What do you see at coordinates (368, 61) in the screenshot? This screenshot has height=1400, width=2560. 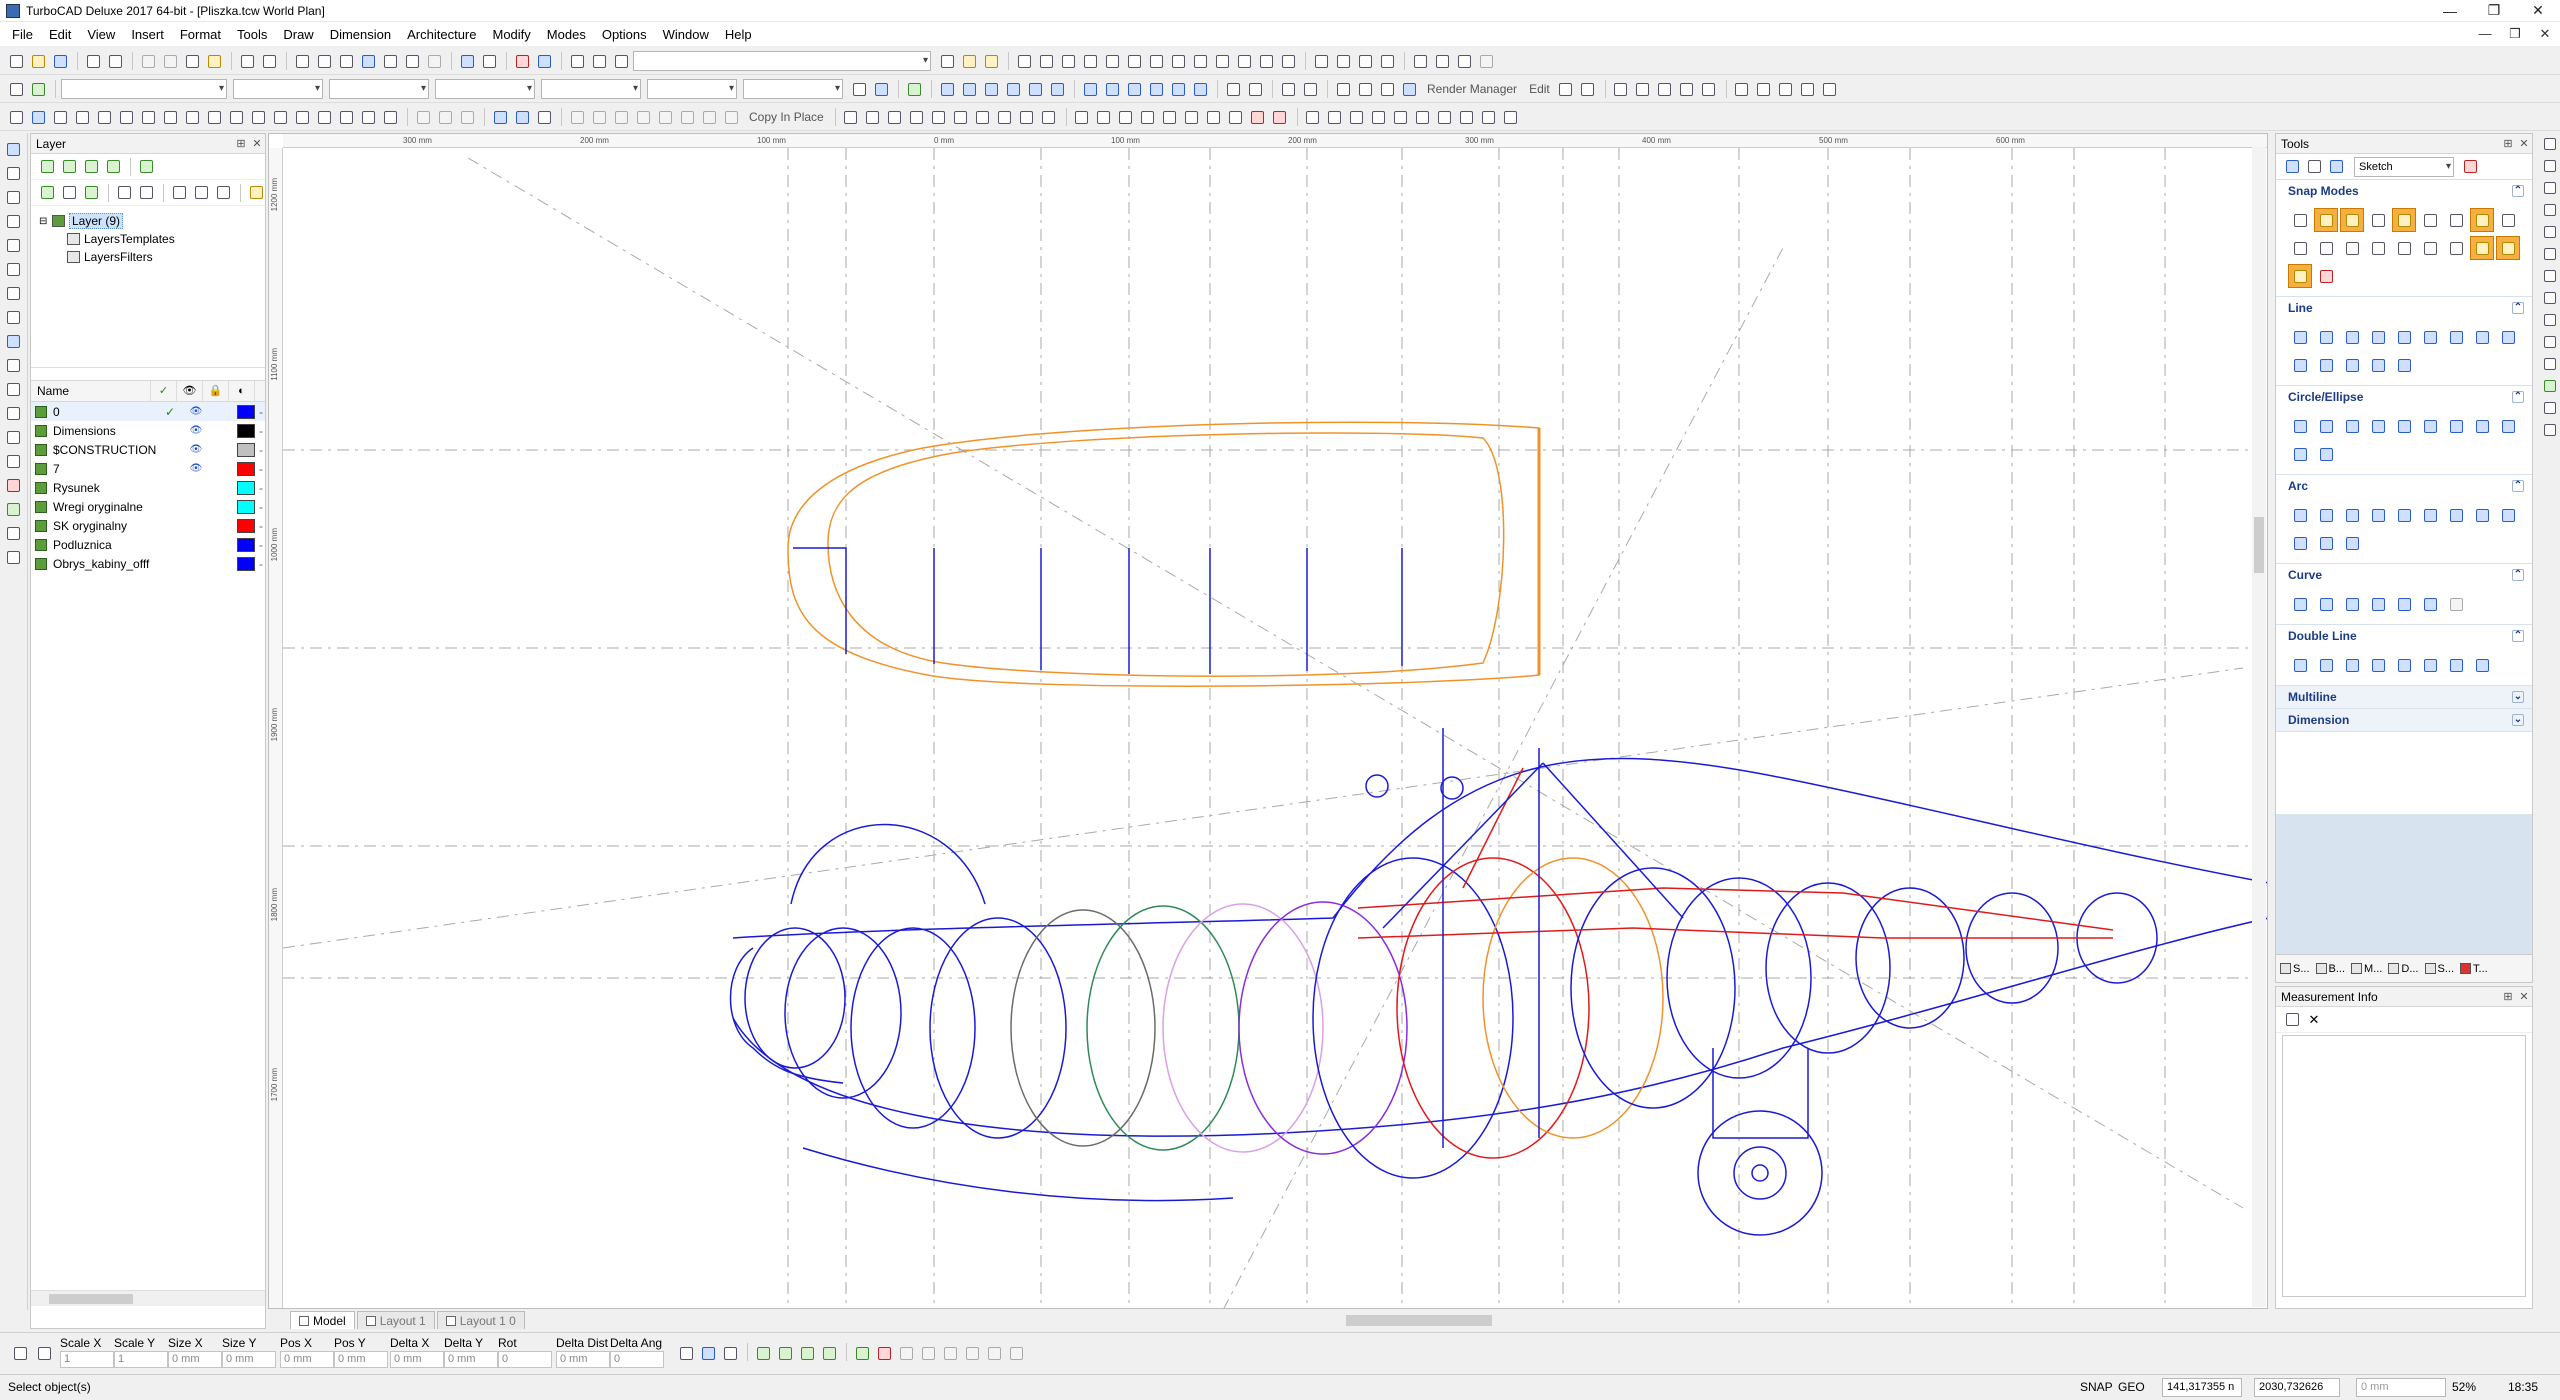 I see `zoom-extents-icon` at bounding box center [368, 61].